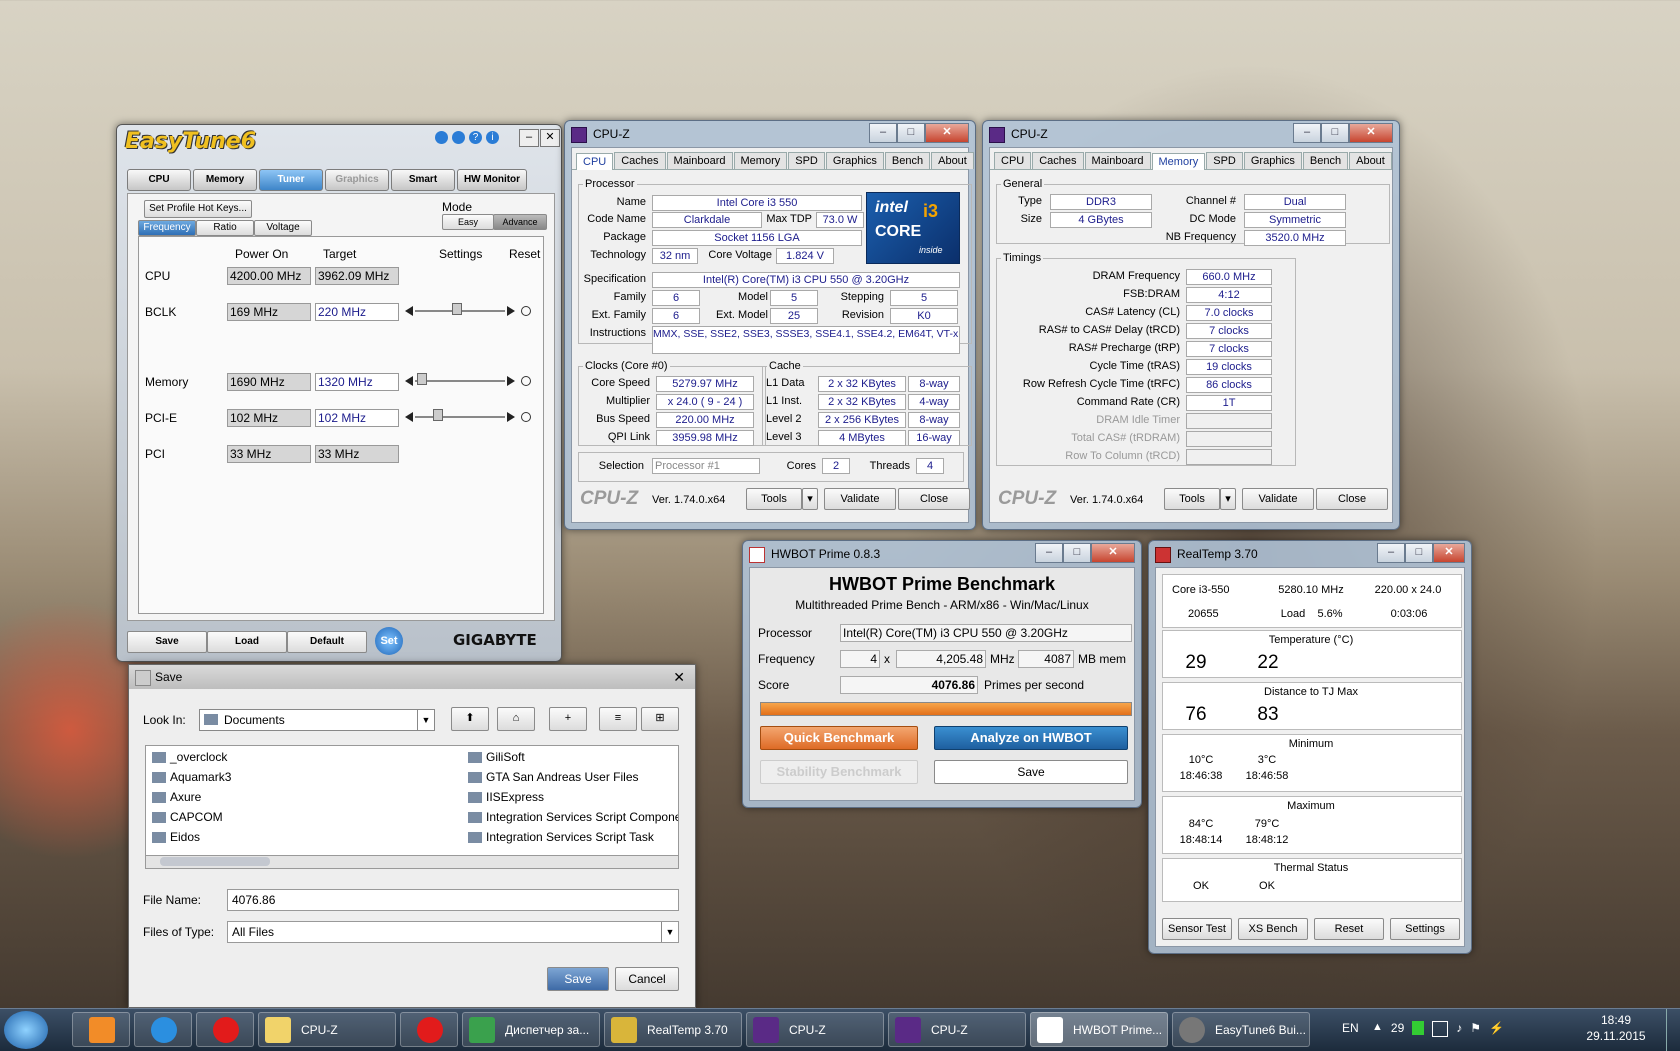 The image size is (1680, 1051). What do you see at coordinates (1475, 1029) in the screenshot?
I see `tray-flag-icon: ⚑` at bounding box center [1475, 1029].